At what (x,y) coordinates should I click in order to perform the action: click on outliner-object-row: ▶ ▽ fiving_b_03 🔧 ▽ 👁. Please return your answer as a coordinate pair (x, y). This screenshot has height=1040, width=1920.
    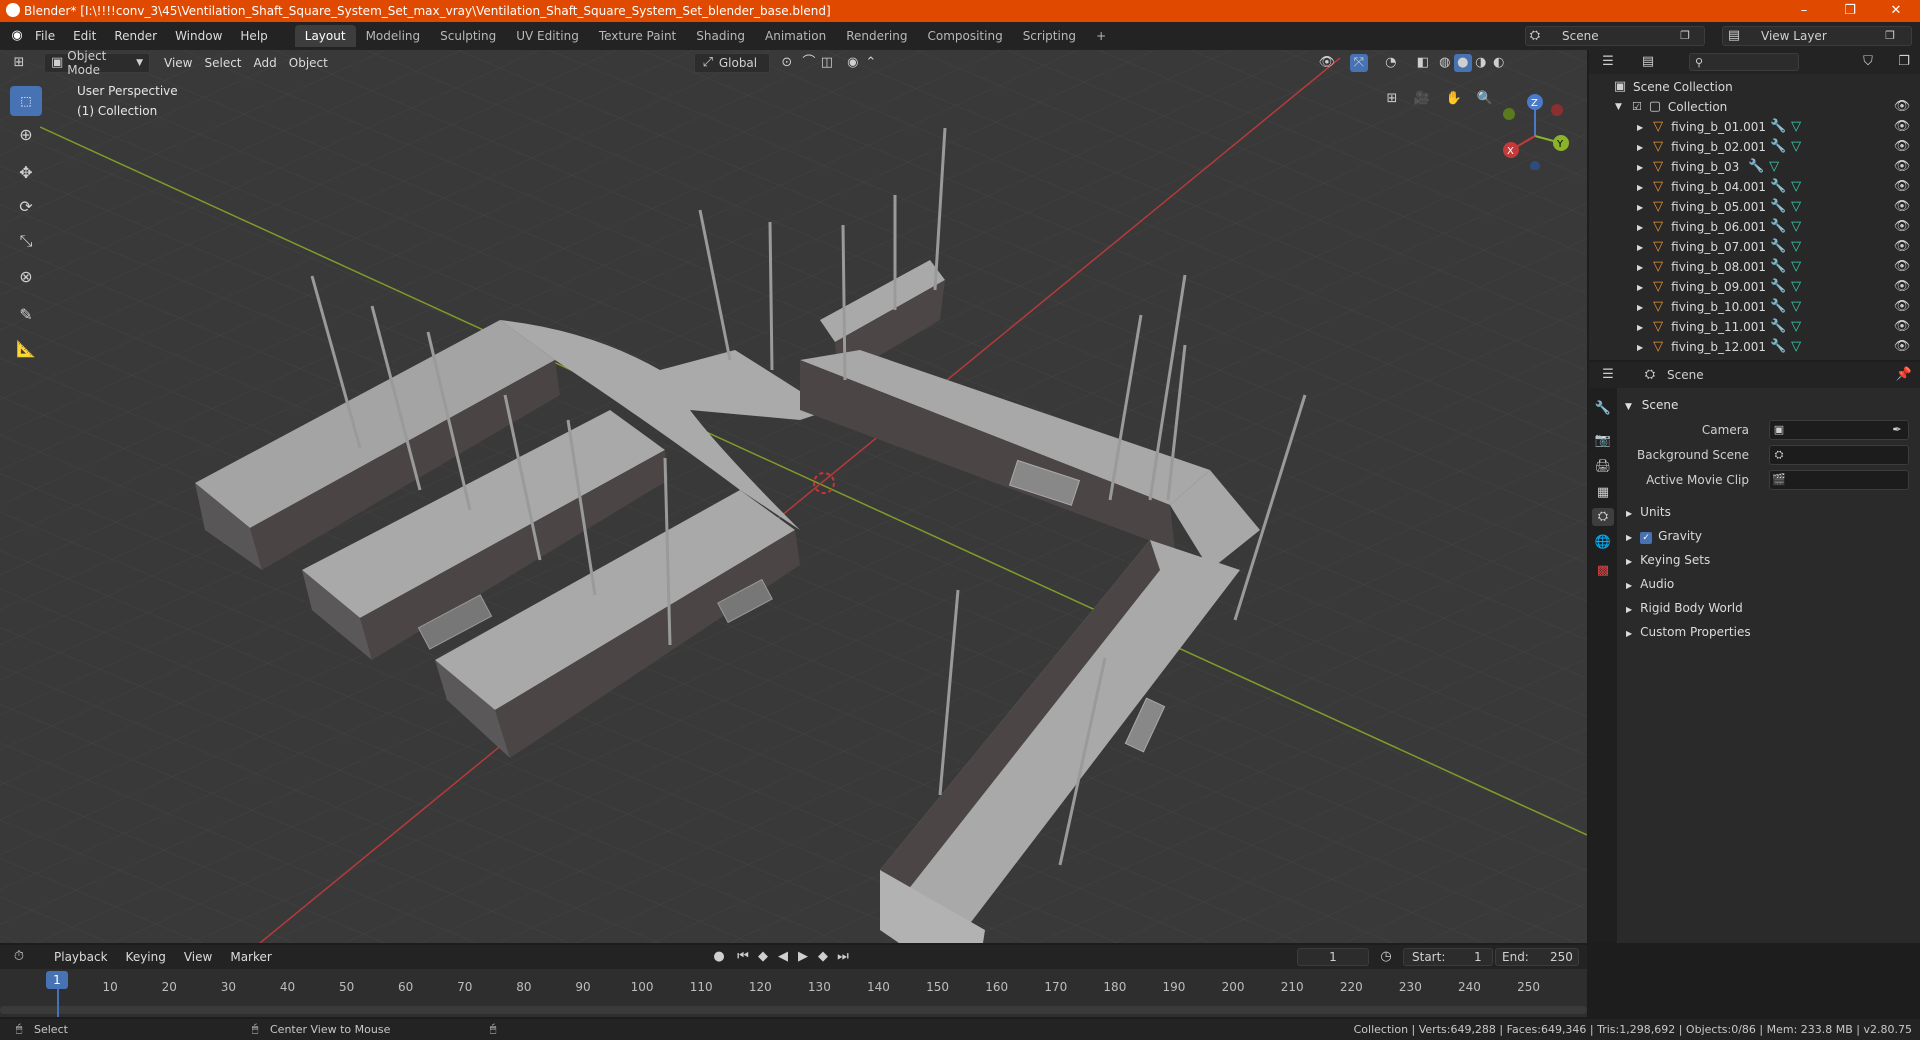
    Looking at the image, I should click on (1754, 167).